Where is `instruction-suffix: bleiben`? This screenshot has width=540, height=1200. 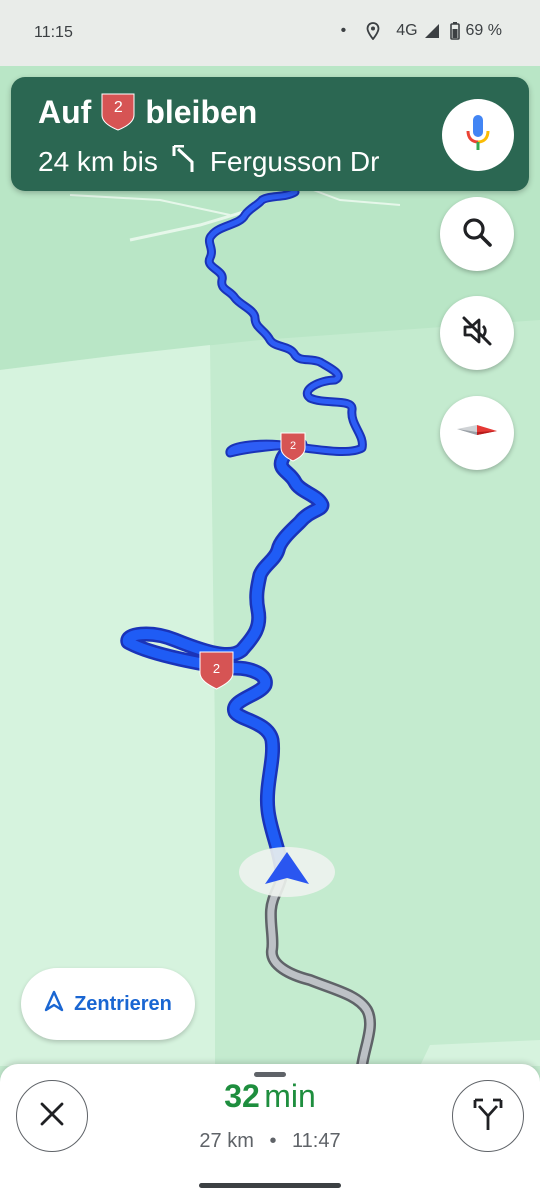
instruction-suffix: bleiben is located at coordinates (201, 111).